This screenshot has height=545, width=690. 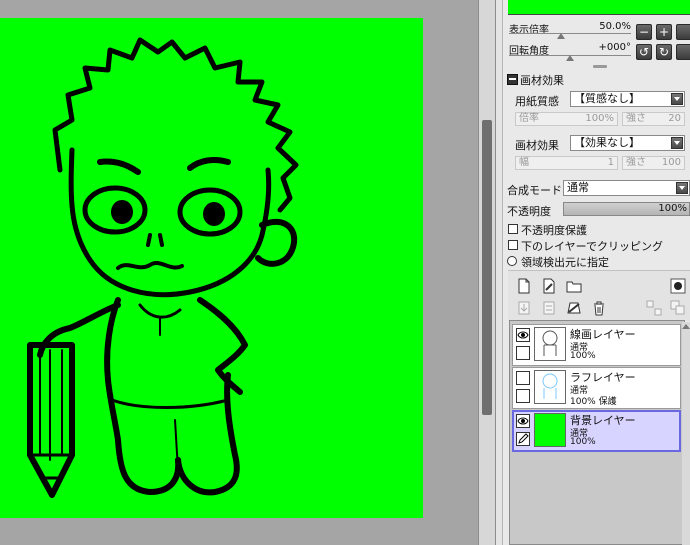 I want to click on layer-list-scrollbar, so click(x=686, y=433).